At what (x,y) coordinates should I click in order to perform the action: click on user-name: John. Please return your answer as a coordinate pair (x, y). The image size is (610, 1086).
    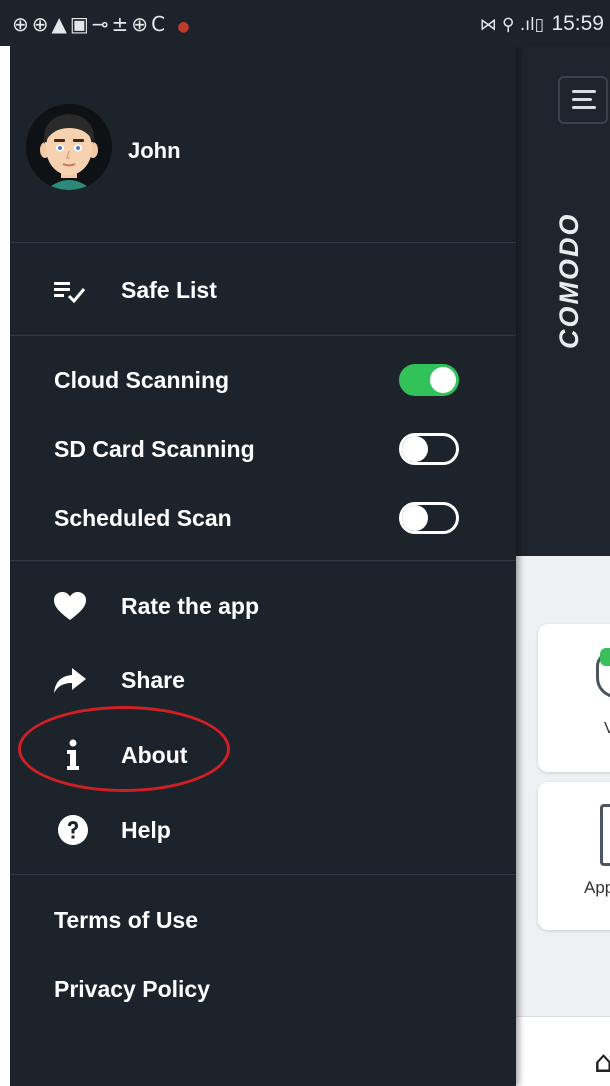
    Looking at the image, I should click on (154, 150).